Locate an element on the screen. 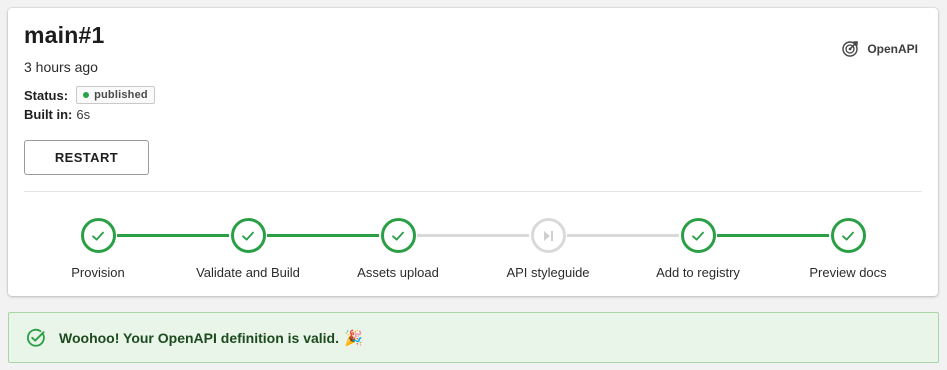  built-value: 6s is located at coordinates (83, 114).